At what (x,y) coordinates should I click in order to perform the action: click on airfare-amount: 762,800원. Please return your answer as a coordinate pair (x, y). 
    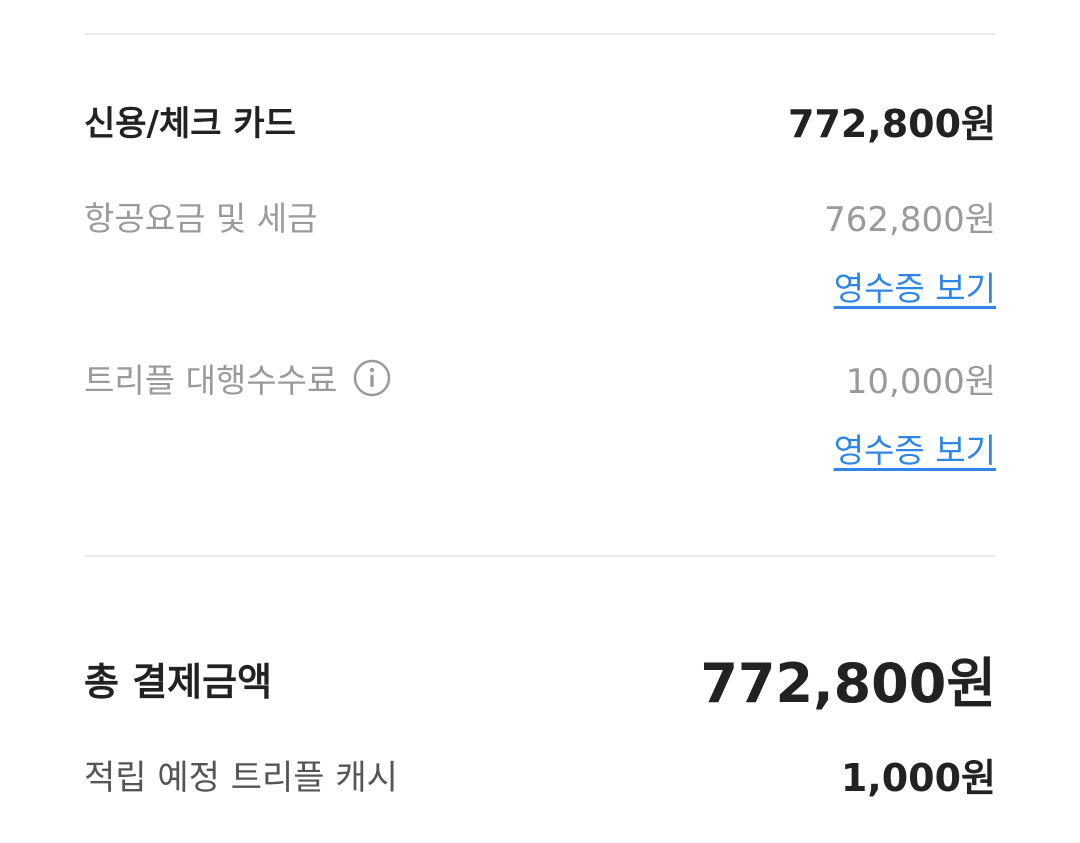
    Looking at the image, I should click on (910, 219).